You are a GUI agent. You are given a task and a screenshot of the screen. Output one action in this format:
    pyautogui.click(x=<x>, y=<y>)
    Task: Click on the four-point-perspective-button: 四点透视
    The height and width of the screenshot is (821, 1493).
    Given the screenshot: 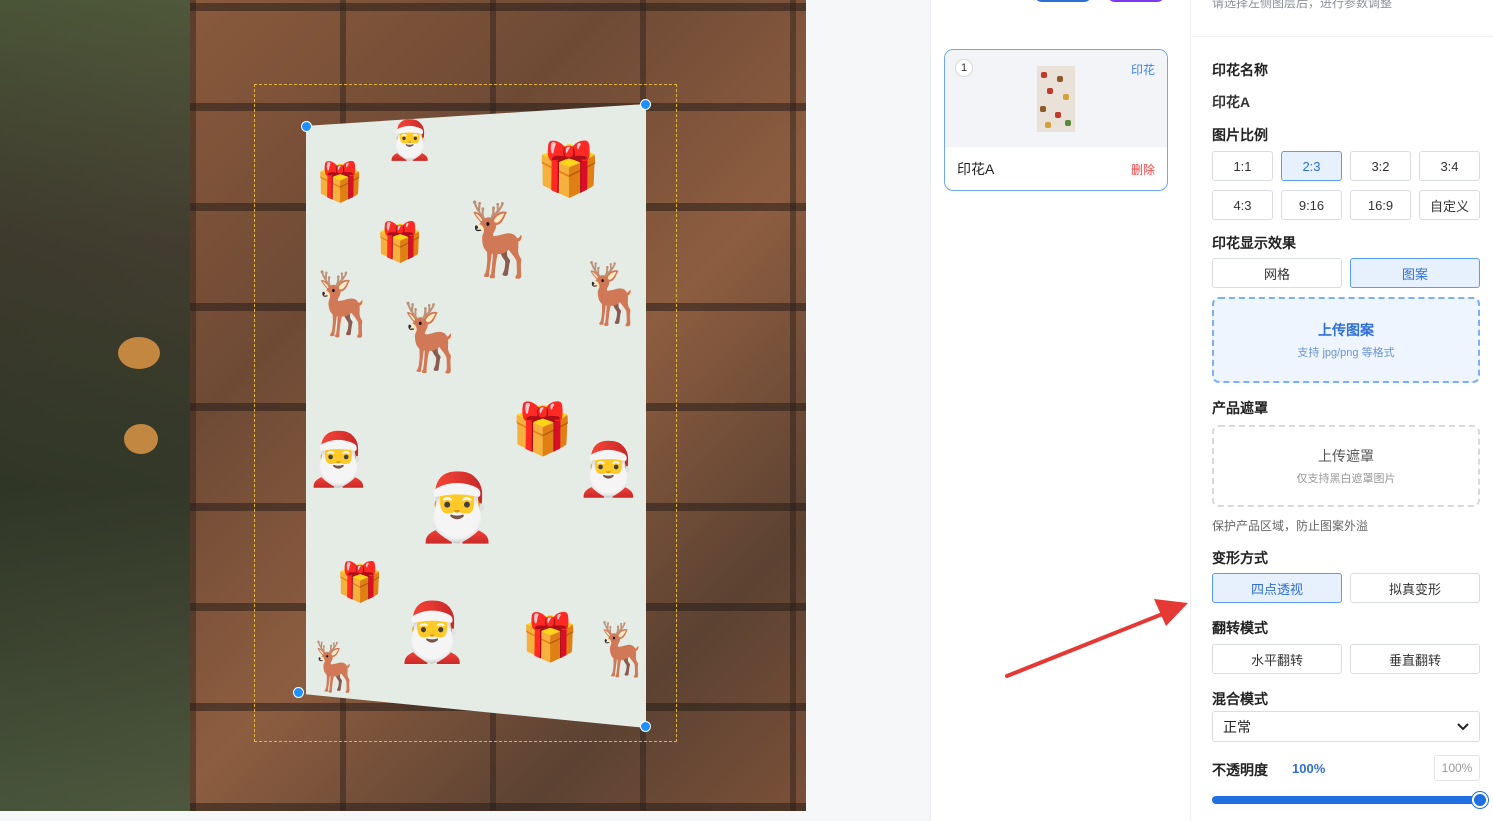 What is the action you would take?
    pyautogui.click(x=1277, y=588)
    